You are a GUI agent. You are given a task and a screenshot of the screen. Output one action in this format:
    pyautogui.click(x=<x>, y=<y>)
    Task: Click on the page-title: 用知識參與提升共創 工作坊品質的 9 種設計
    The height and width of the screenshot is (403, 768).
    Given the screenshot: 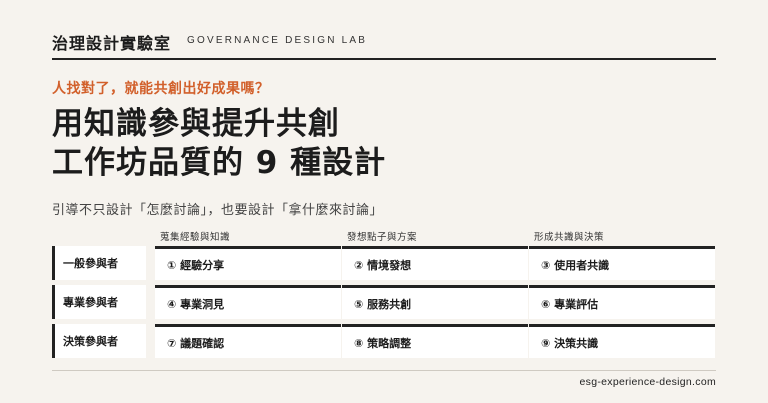 What is the action you would take?
    pyautogui.click(x=219, y=144)
    